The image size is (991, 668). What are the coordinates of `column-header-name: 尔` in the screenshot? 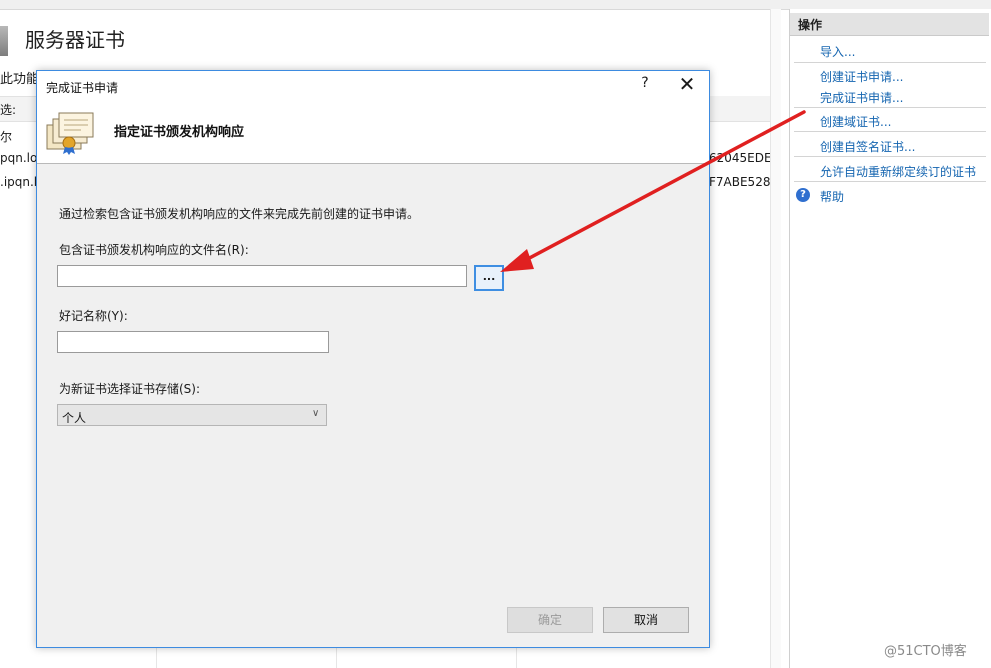 It's located at (6, 136).